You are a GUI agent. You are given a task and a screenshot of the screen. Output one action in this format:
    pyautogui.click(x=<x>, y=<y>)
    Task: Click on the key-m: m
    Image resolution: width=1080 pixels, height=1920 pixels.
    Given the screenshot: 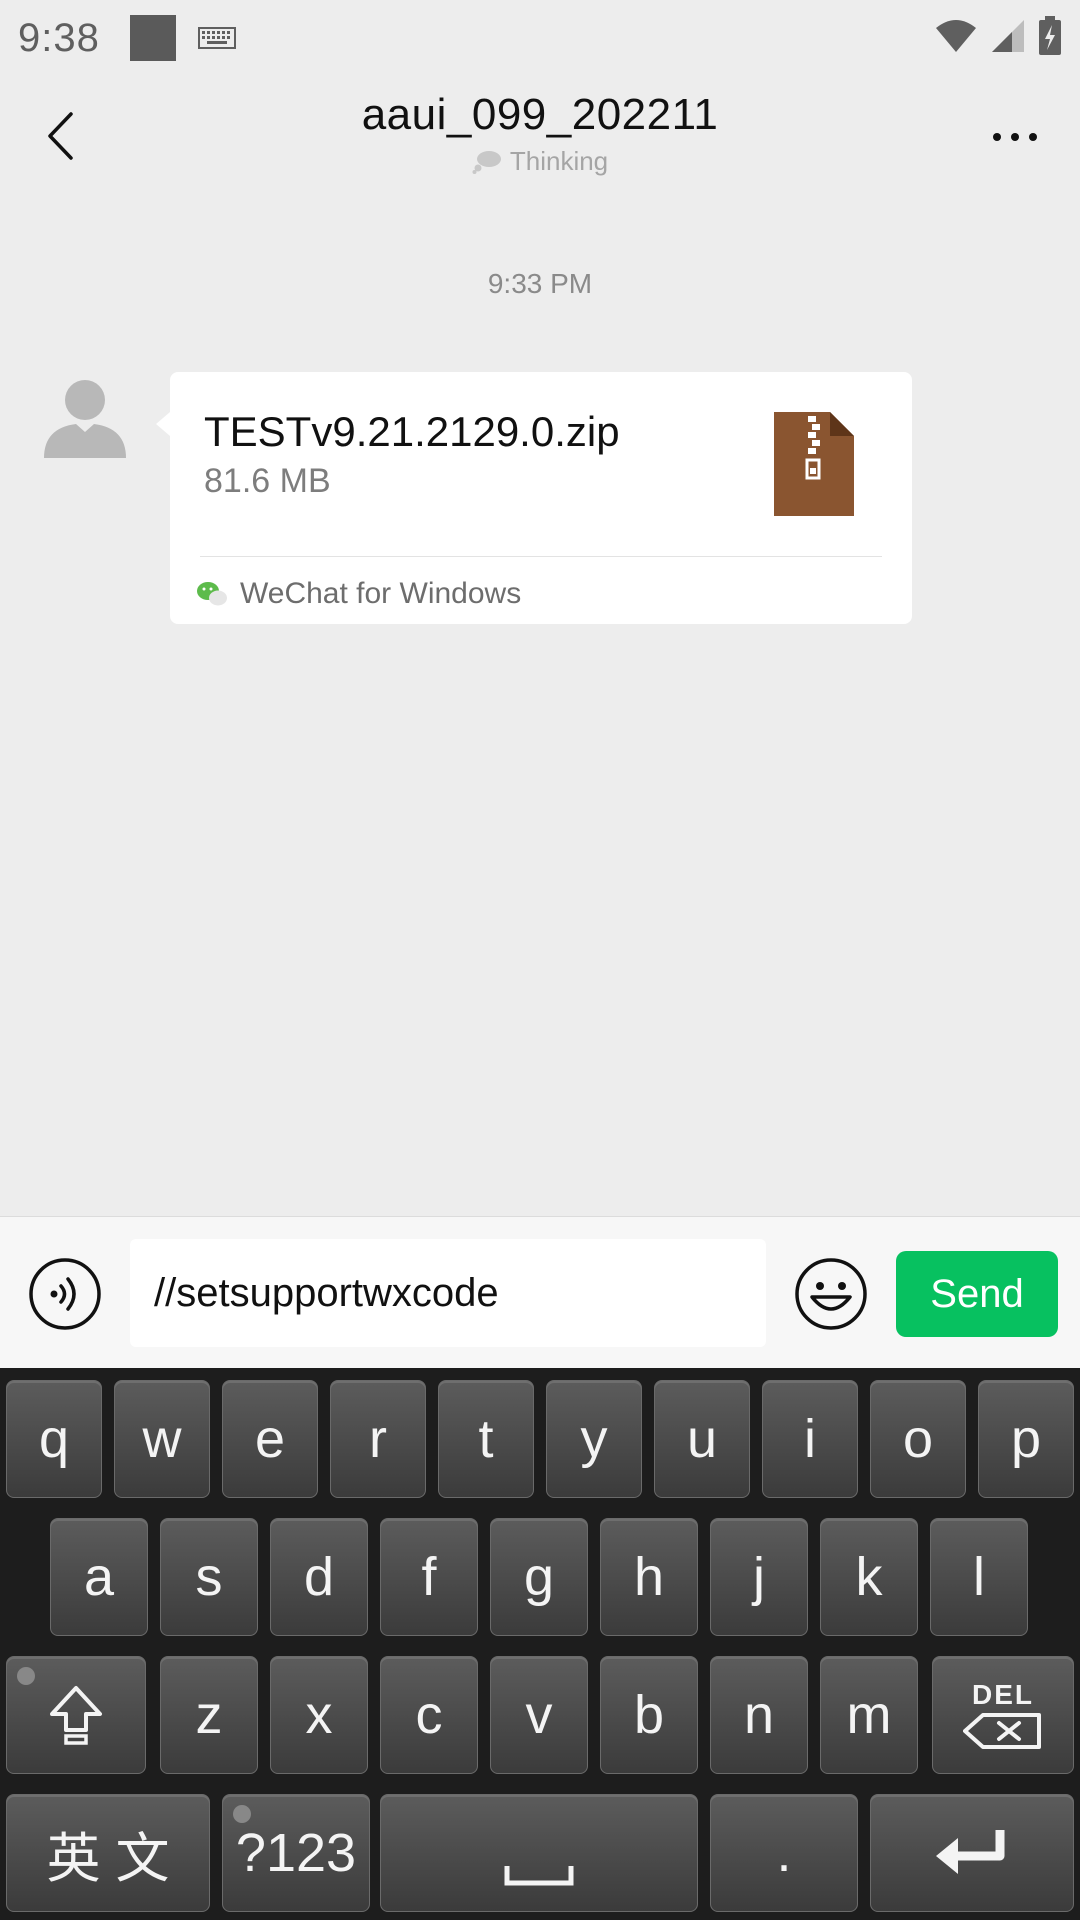 What is the action you would take?
    pyautogui.click(x=869, y=1715)
    